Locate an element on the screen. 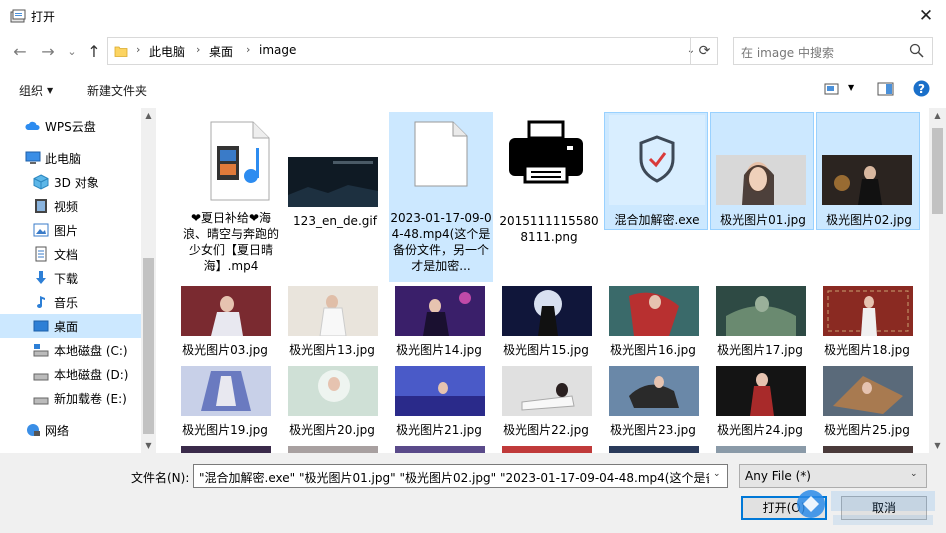 The image size is (946, 533). file-tile: 极光图片13.jpg is located at coordinates (332, 323).